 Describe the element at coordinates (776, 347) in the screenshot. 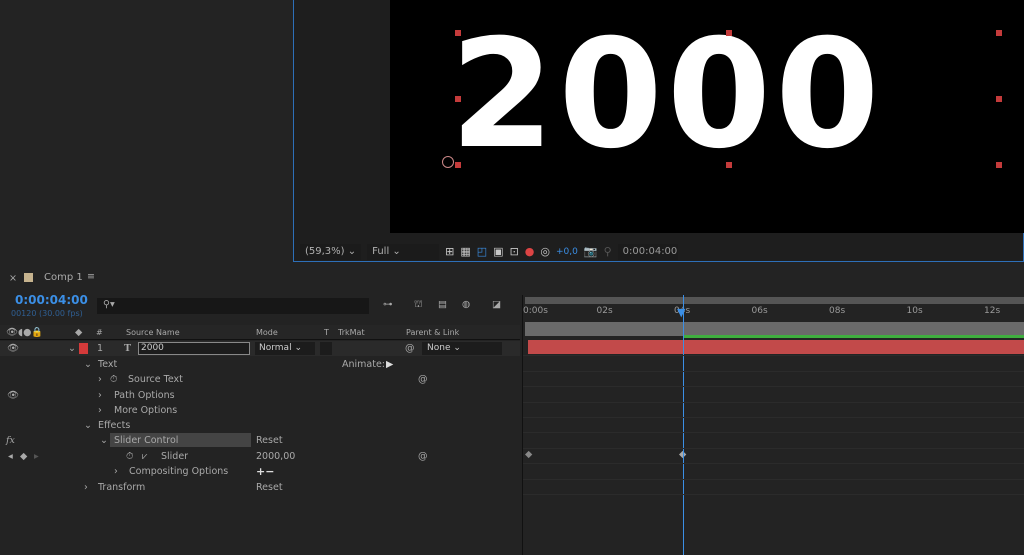

I see `layer-duration-bar` at that location.